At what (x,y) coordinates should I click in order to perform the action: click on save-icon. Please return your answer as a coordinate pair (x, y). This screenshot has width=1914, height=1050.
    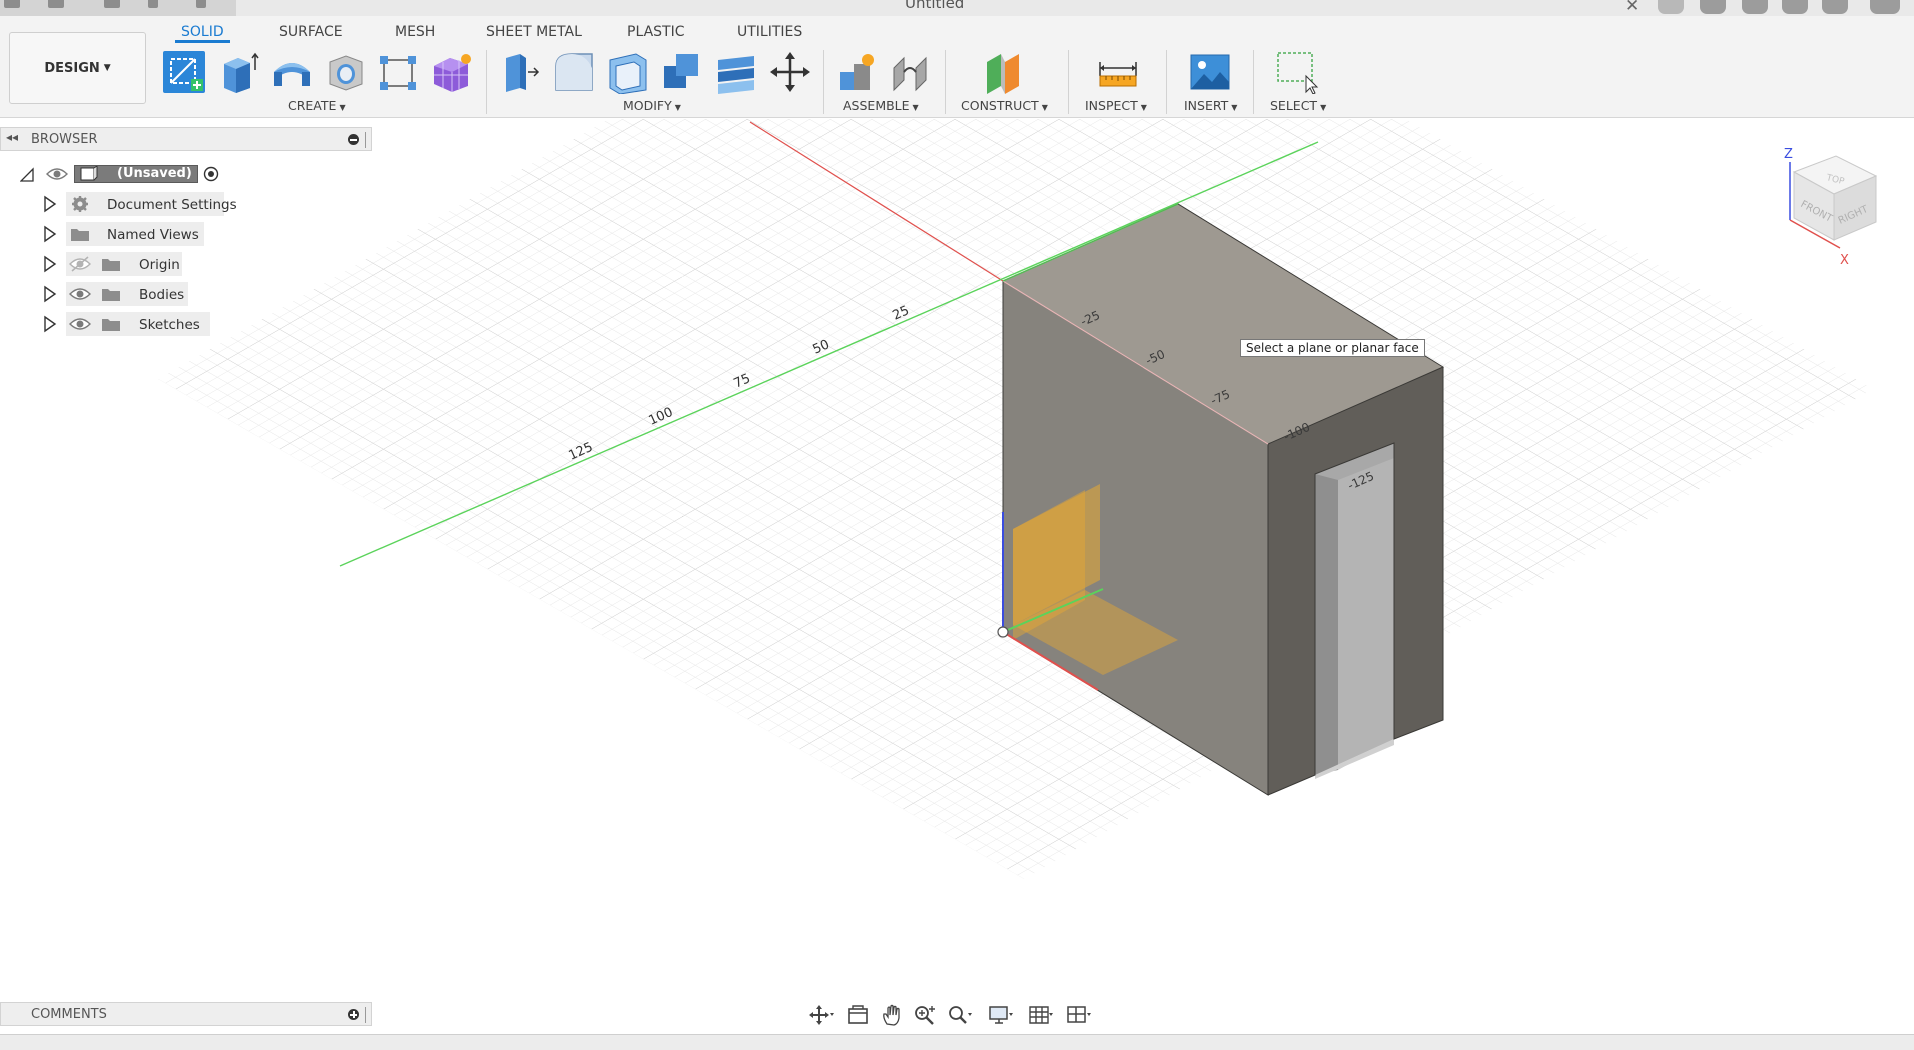
    Looking at the image, I should click on (112, 4).